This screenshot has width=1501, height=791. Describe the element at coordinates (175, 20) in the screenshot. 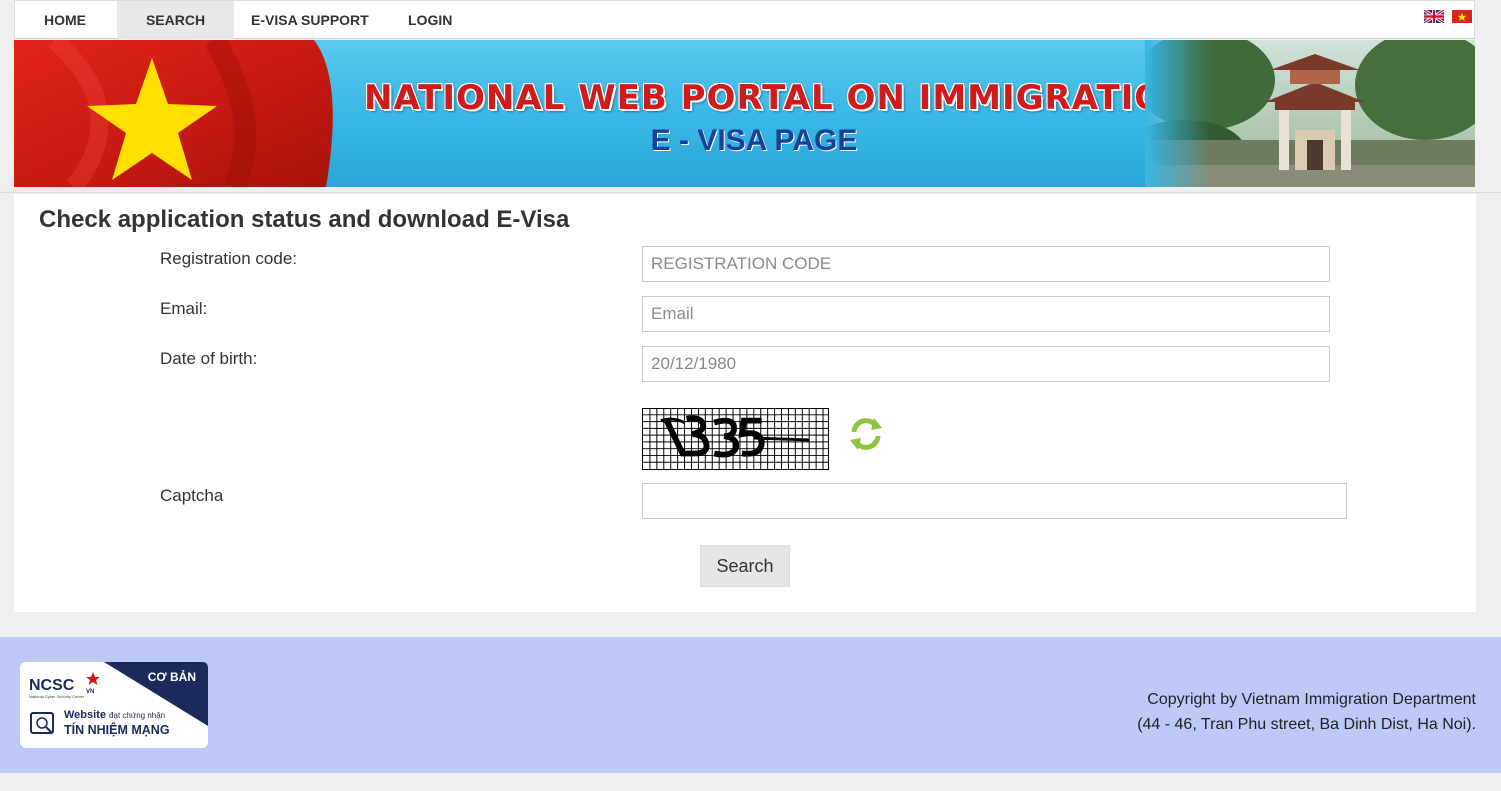

I see `nav-search: SEARCH` at that location.